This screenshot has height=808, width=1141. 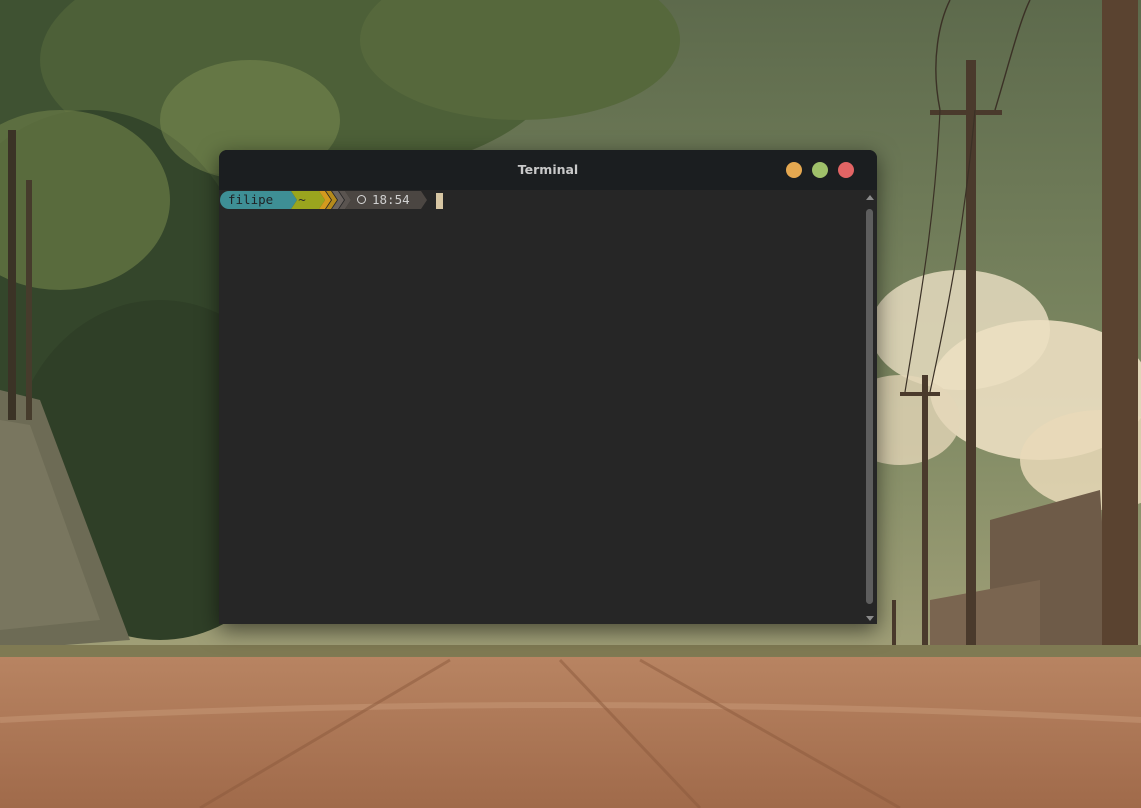 I want to click on scrollbar-thumb, so click(x=869, y=406).